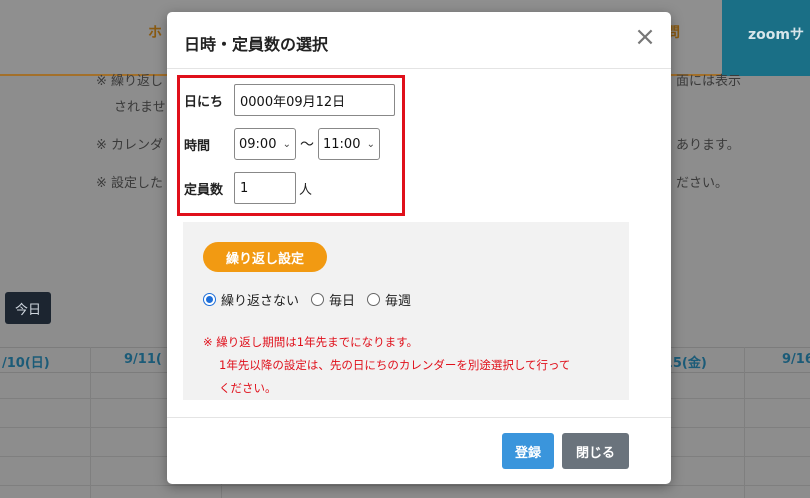  I want to click on bg-note-line: ※ 繰り返し, so click(130, 81).